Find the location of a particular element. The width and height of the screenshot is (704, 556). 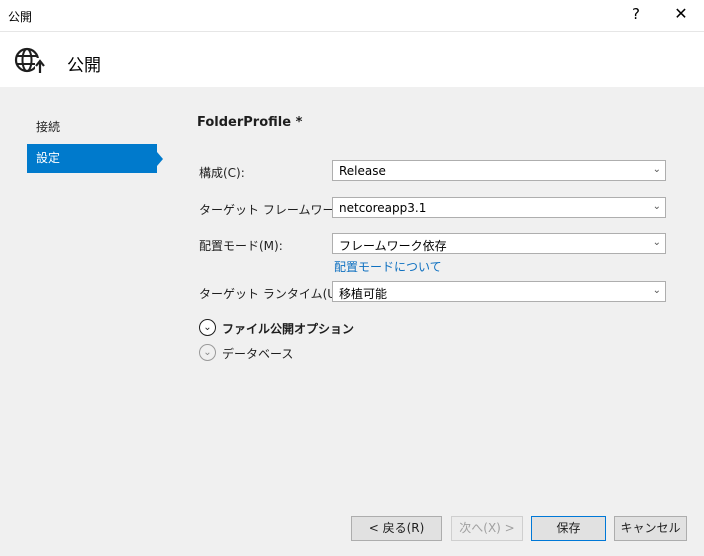

profile-name: FolderProfile * is located at coordinates (250, 122).